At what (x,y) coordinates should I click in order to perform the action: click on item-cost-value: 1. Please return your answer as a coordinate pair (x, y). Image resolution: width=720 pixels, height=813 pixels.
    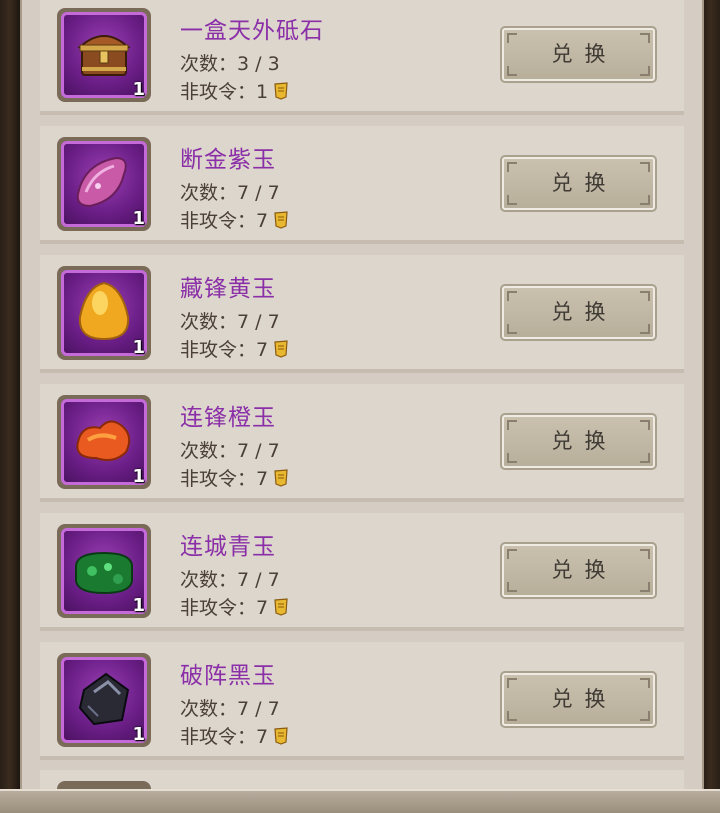
    Looking at the image, I should click on (262, 92).